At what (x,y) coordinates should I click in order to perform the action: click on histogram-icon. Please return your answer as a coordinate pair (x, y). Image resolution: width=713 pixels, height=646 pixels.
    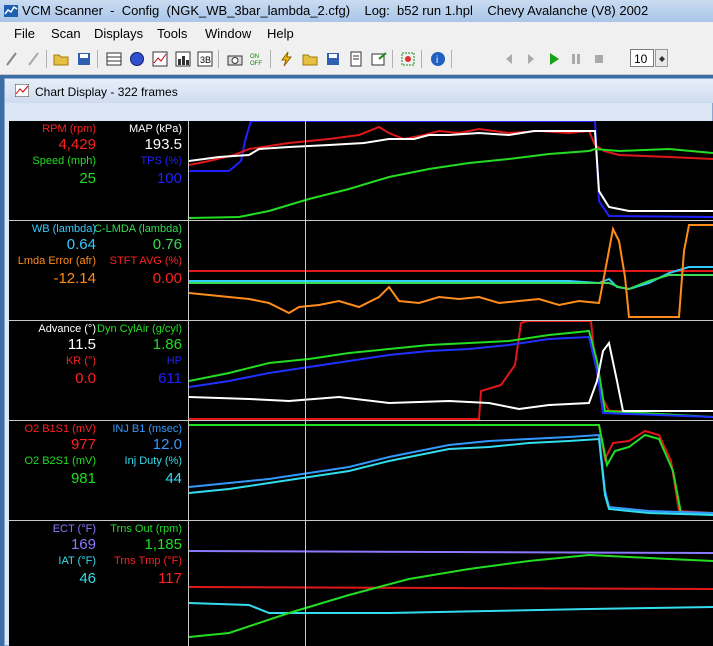
    Looking at the image, I should click on (183, 59).